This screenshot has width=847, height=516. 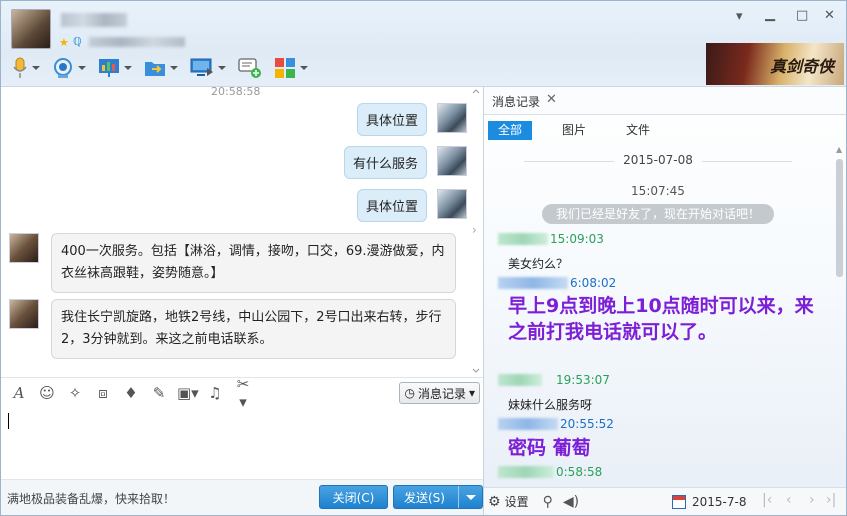 I want to click on history-sender: 15:09:03, so click(x=551, y=239).